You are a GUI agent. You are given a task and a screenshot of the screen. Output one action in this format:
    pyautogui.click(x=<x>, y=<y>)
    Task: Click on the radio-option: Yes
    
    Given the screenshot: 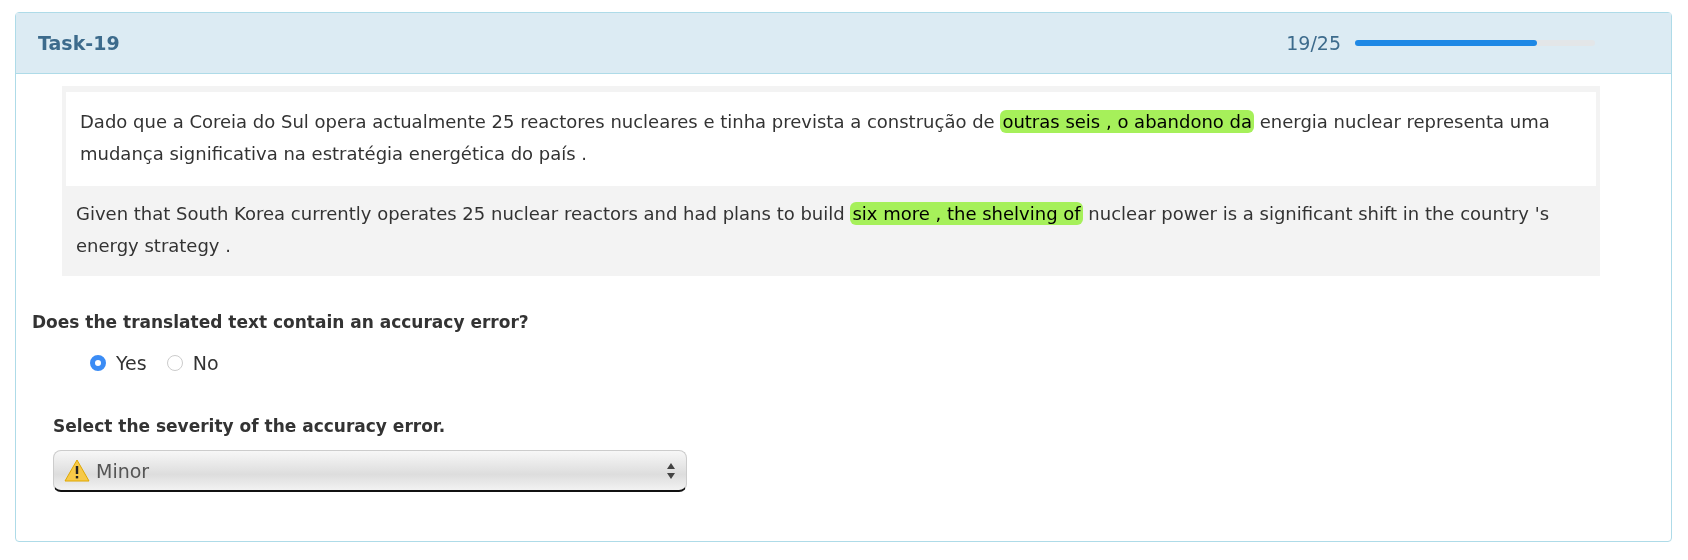 What is the action you would take?
    pyautogui.click(x=118, y=363)
    